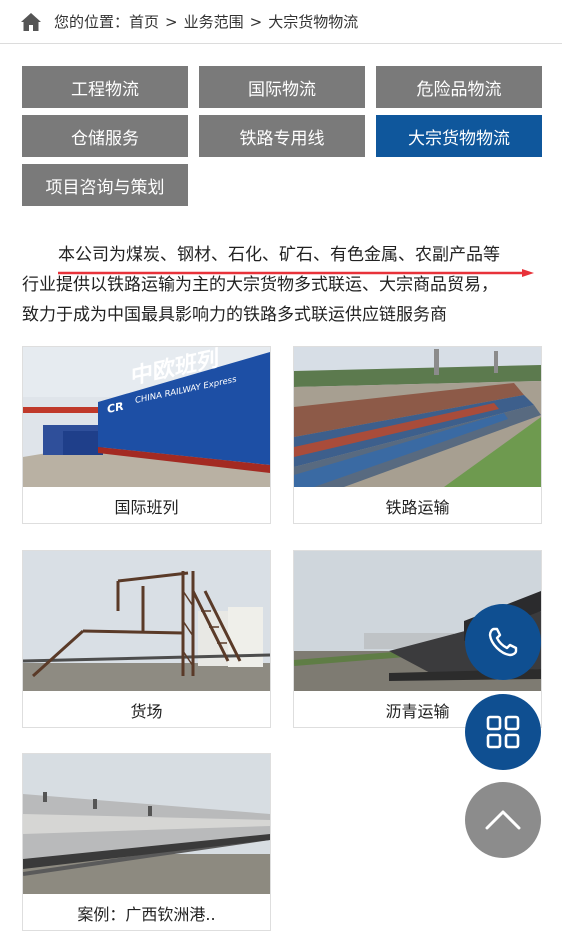 The height and width of the screenshot is (942, 562). I want to click on card-caption: 货场, so click(146, 711).